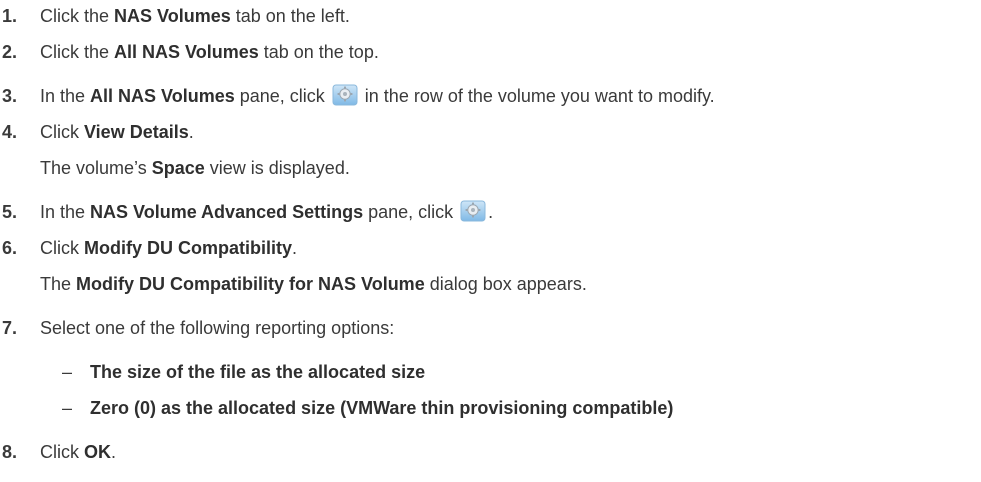 The image size is (981, 482). Describe the element at coordinates (250, 284) in the screenshot. I see `ui-term-dialog-title: Modify DU Compatibility for NAS Volume` at that location.